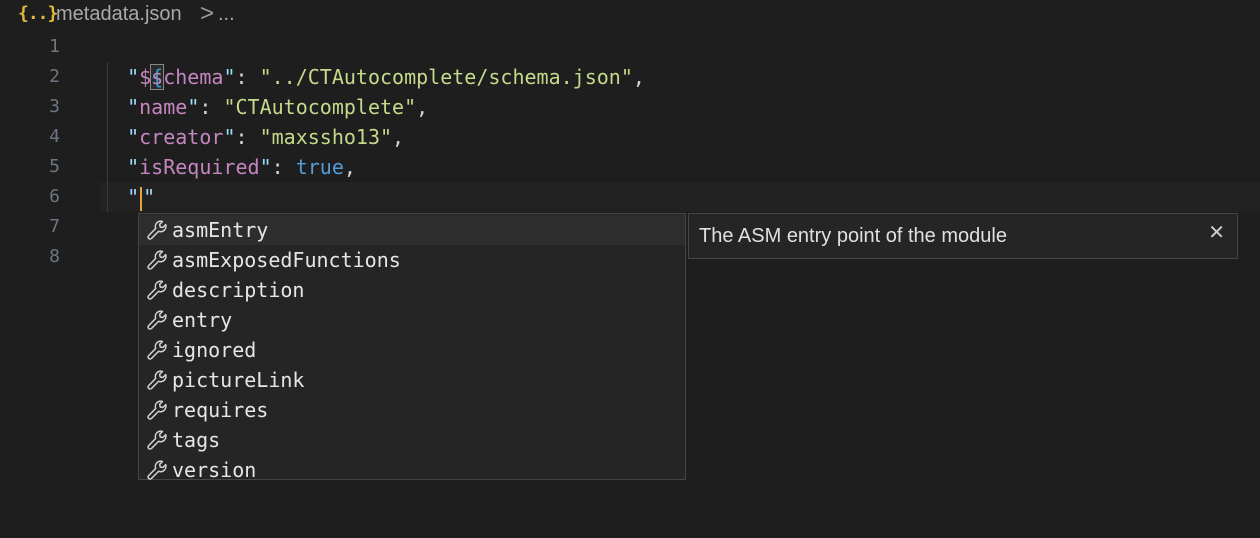 The height and width of the screenshot is (538, 1260). What do you see at coordinates (54, 106) in the screenshot?
I see `line-number: 3` at bounding box center [54, 106].